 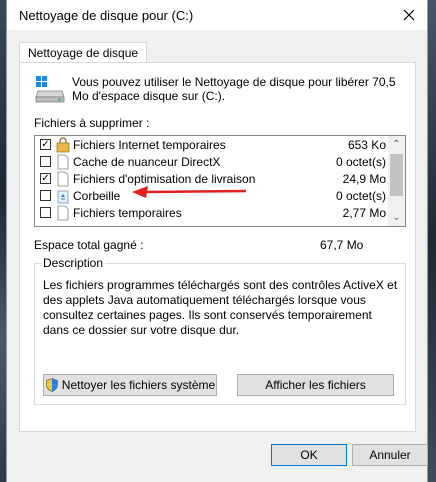 What do you see at coordinates (63, 145) in the screenshot?
I see `lock-folder-icon` at bounding box center [63, 145].